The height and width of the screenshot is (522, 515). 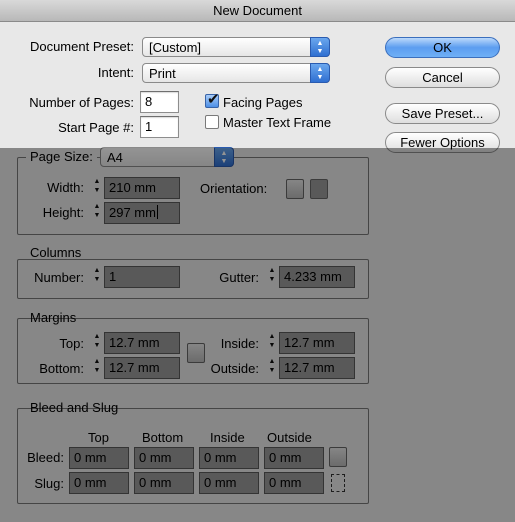 I want to click on slug-top-input: 0 mm, so click(x=99, y=483).